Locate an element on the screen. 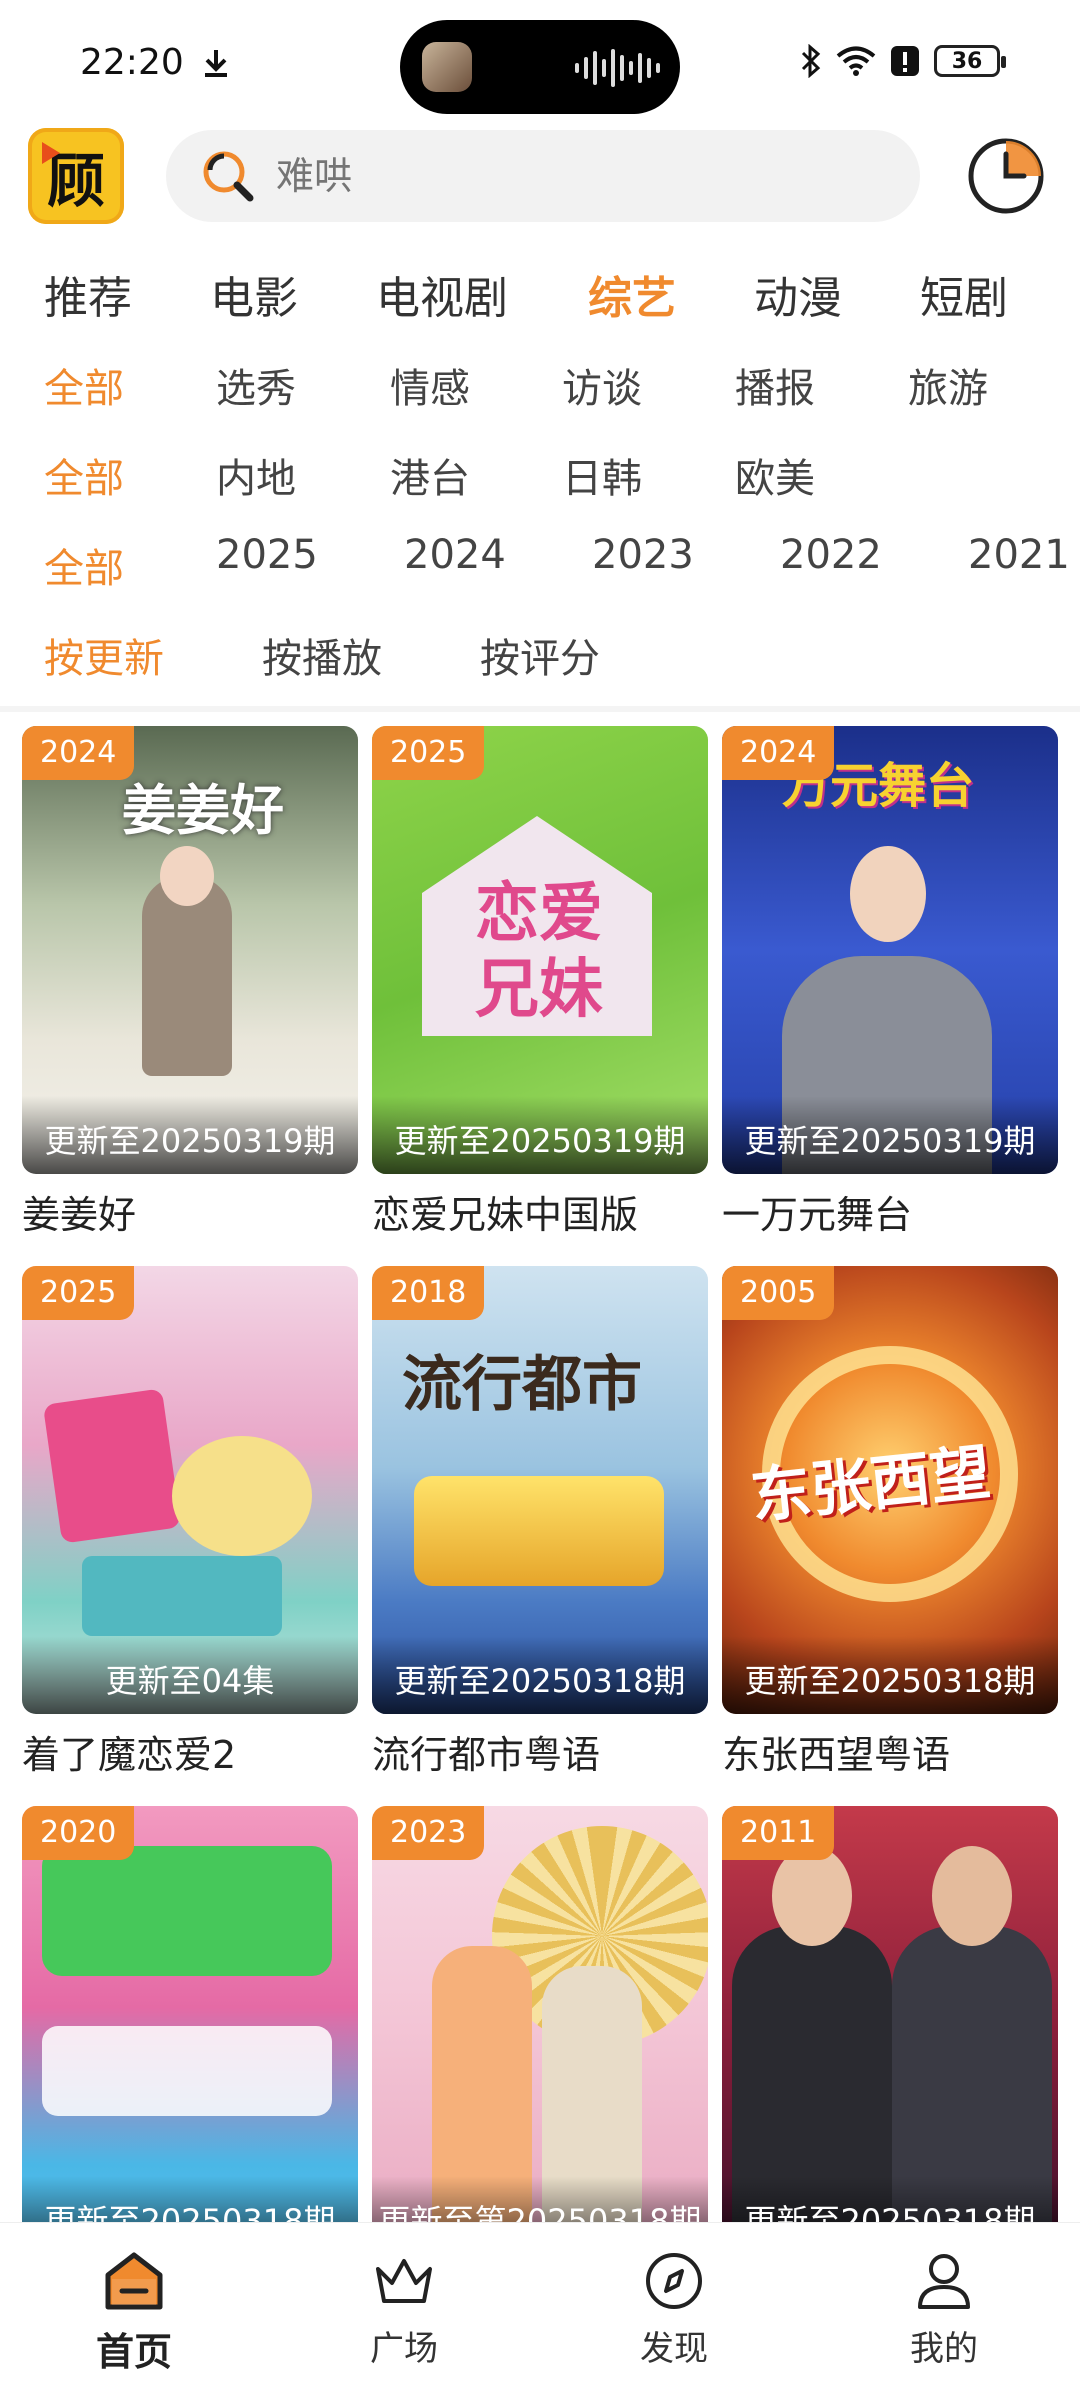 The height and width of the screenshot is (2392, 1080). filter-year-all: 全部 is located at coordinates (84, 565).